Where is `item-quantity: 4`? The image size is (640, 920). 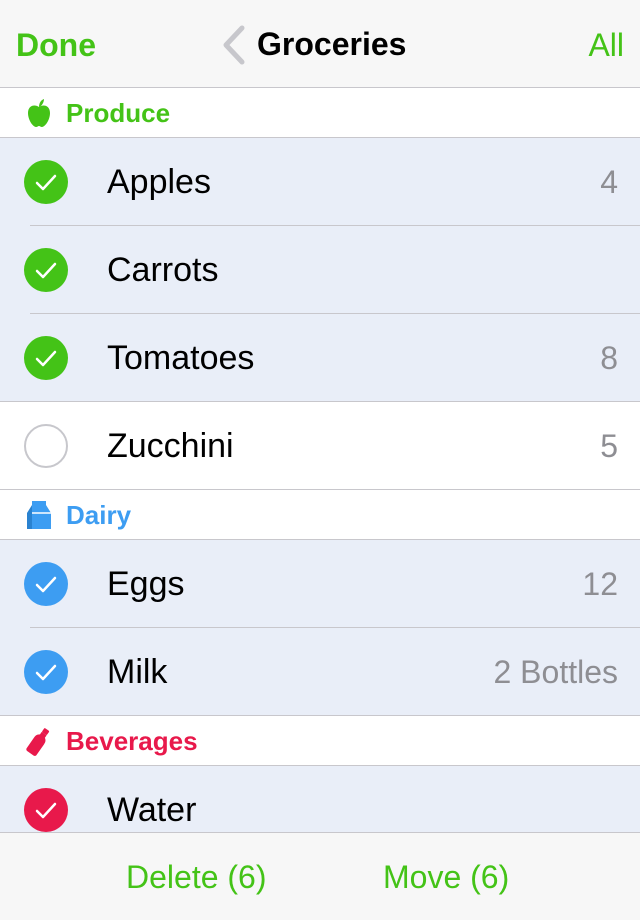 item-quantity: 4 is located at coordinates (609, 182).